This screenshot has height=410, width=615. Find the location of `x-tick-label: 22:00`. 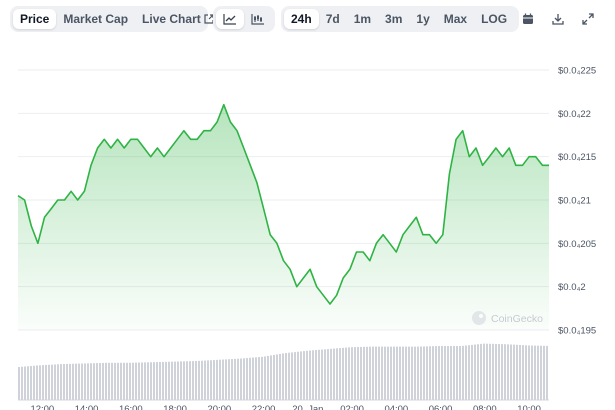

x-tick-label: 22:00 is located at coordinates (264, 407).